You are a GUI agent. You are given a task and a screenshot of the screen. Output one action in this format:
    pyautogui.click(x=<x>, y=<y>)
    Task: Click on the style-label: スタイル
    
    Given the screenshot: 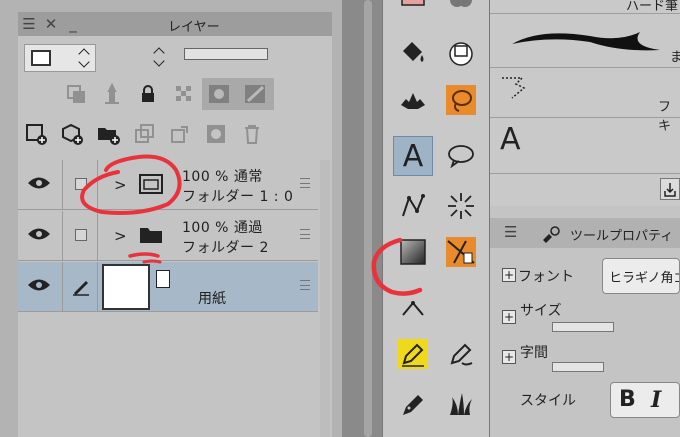 What is the action you would take?
    pyautogui.click(x=548, y=401)
    